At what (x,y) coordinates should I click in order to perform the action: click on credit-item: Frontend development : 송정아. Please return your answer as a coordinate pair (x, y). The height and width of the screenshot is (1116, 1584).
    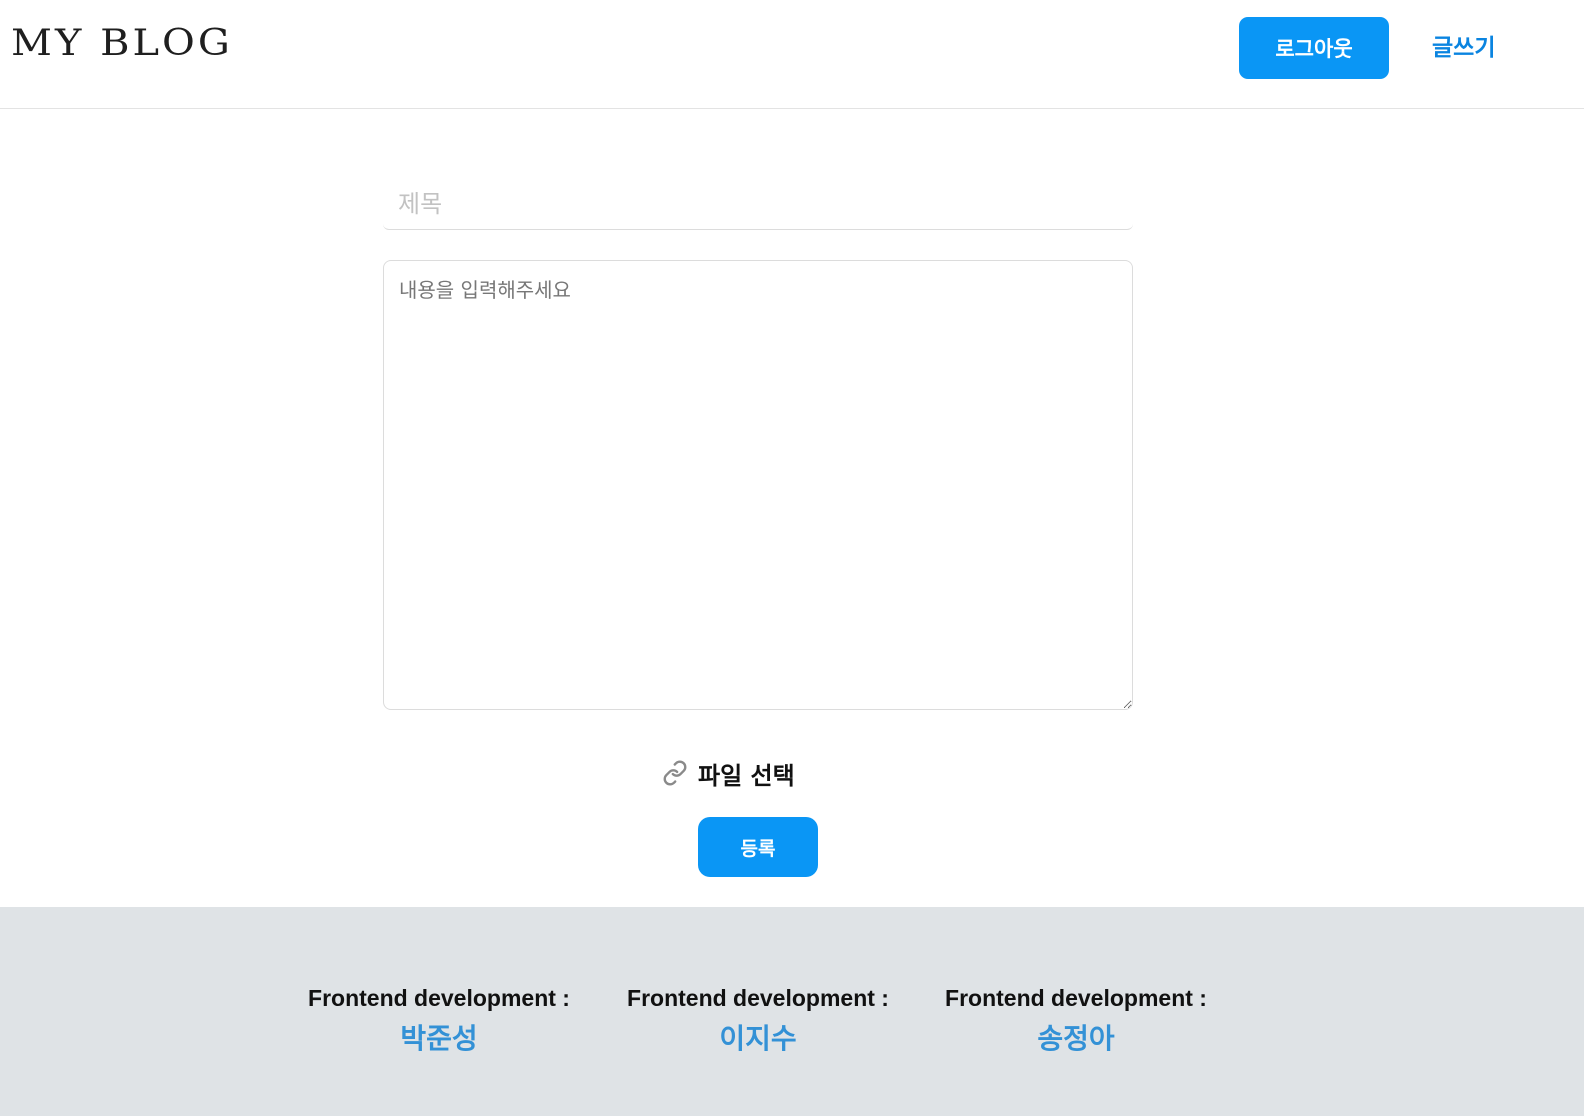
    Looking at the image, I should click on (1076, 1019).